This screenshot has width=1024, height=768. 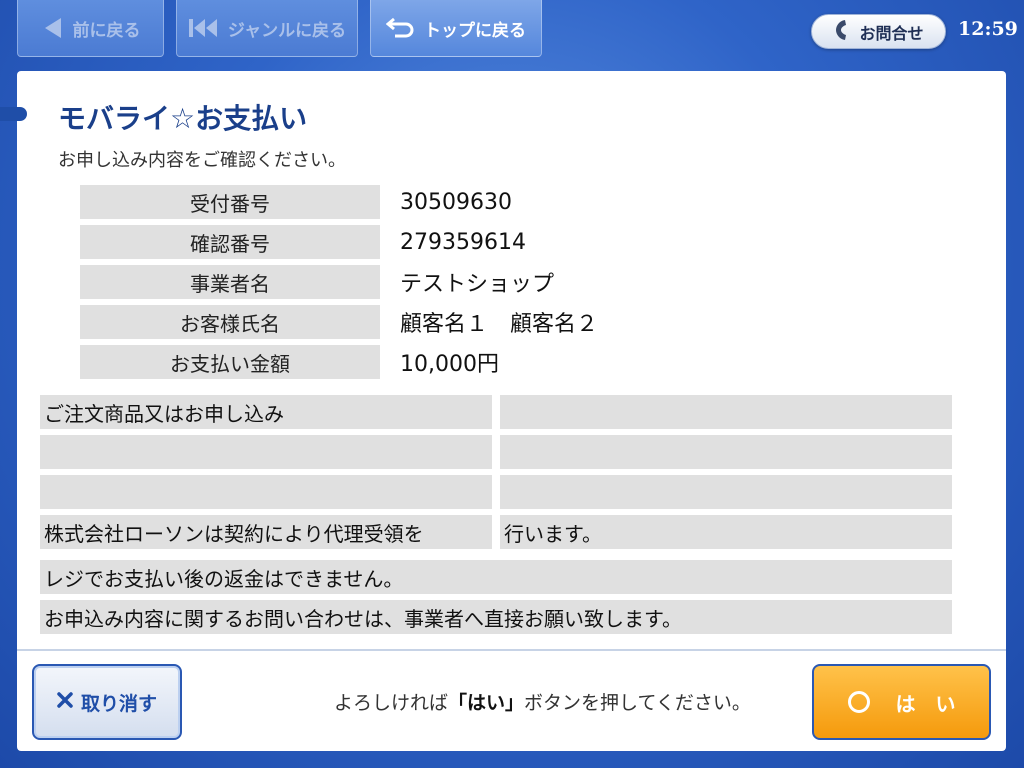 I want to click on cancel-button: 取り消す, so click(x=107, y=702).